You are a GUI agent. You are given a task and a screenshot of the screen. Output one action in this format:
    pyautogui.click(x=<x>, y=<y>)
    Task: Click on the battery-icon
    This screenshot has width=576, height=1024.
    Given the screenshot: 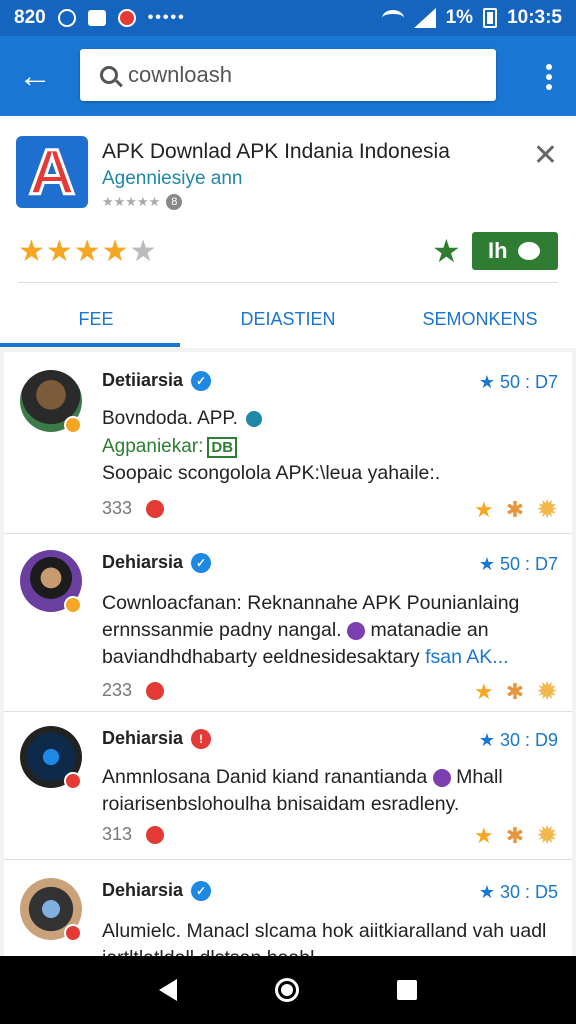 What is the action you would take?
    pyautogui.click(x=490, y=18)
    